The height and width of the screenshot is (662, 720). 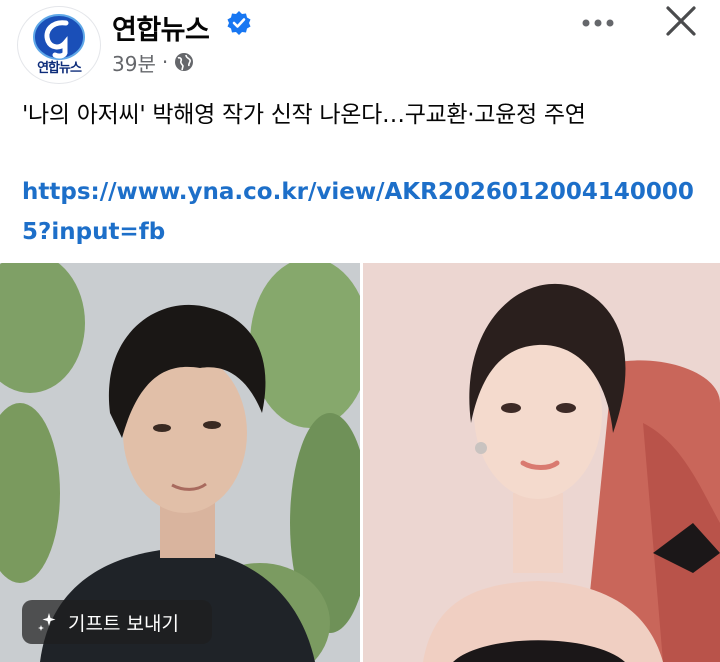 I want to click on send-gift-button: 기프트 보내기, so click(x=117, y=622).